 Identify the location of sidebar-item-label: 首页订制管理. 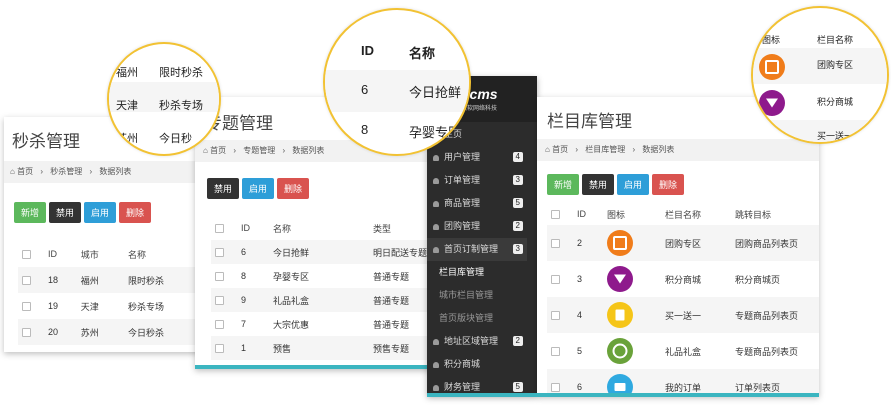
(471, 249).